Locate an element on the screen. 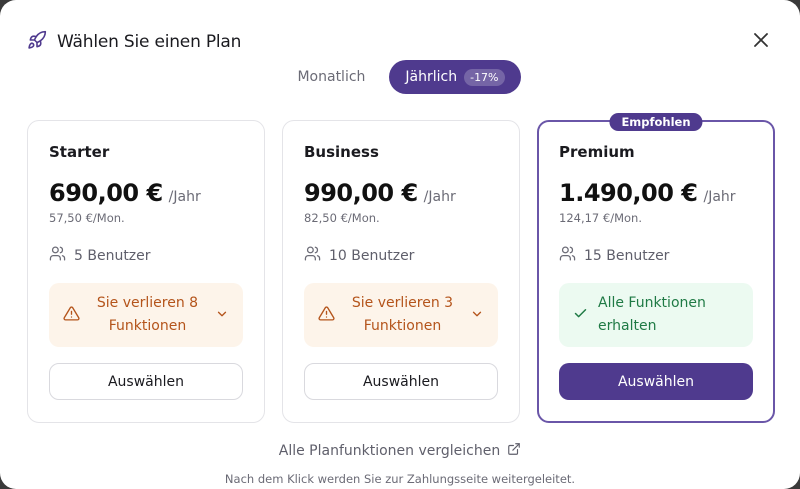  plan-name: Starter is located at coordinates (79, 152).